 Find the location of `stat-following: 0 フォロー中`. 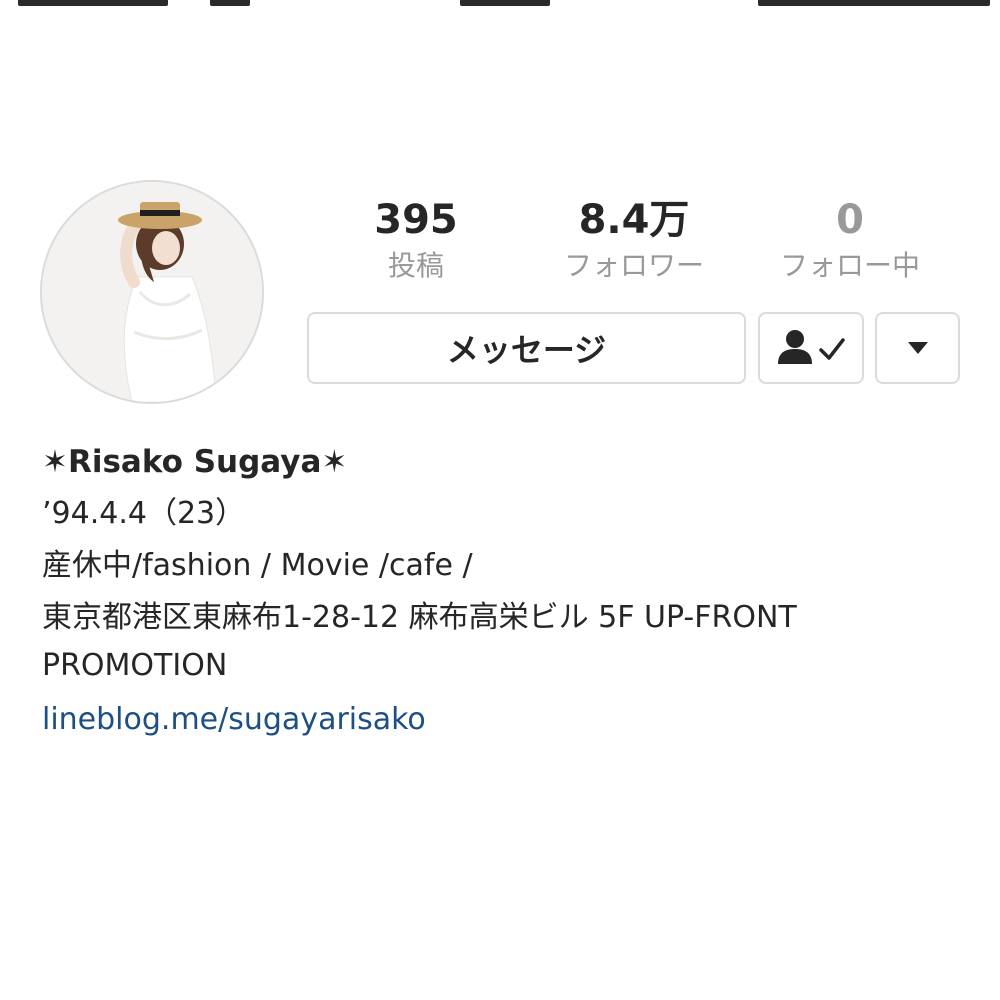

stat-following: 0 フォロー中 is located at coordinates (850, 241).